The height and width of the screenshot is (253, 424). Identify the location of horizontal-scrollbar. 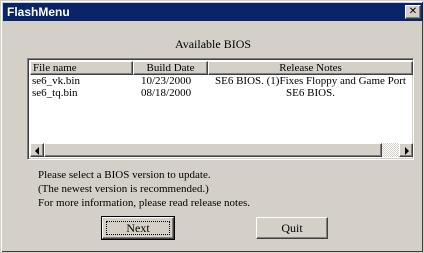
(221, 150).